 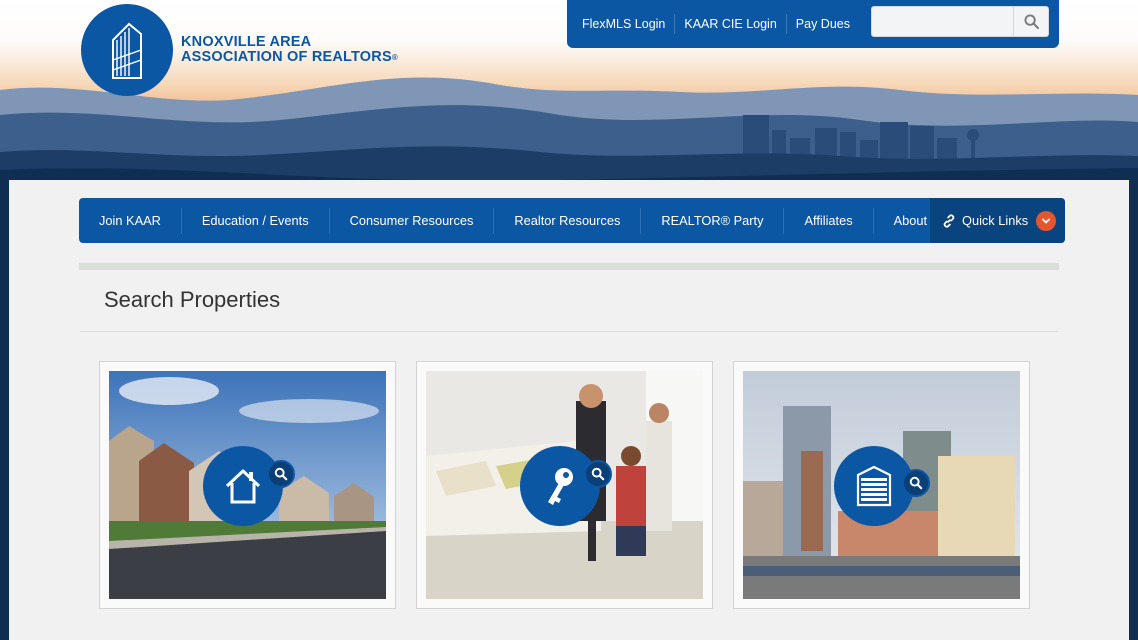 I want to click on title-rule, so click(x=569, y=331).